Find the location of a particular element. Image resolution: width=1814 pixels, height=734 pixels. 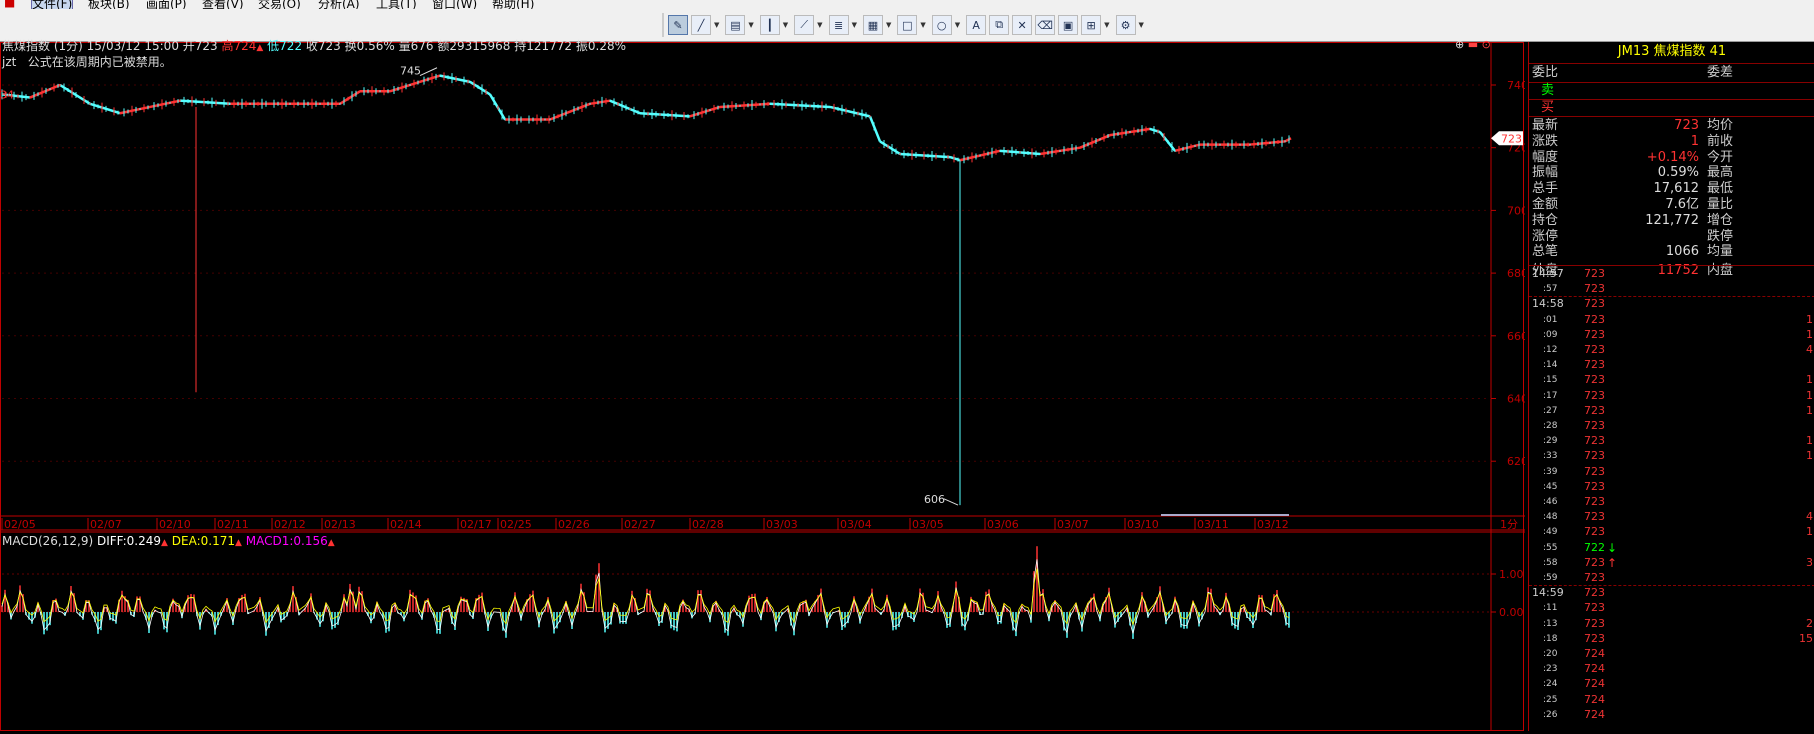

x-tick-label: 03/03 is located at coordinates (782, 524).